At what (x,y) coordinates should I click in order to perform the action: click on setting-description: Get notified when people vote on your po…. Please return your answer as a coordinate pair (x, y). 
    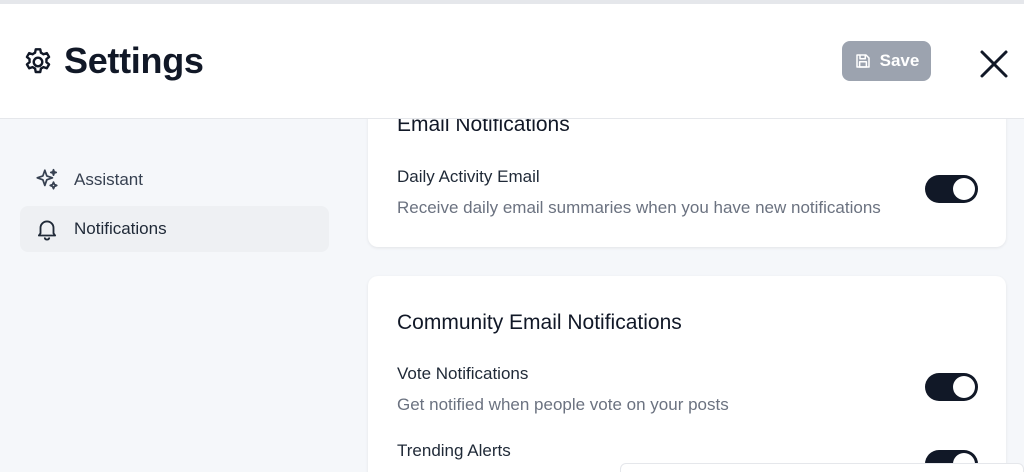
    Looking at the image, I should click on (563, 404).